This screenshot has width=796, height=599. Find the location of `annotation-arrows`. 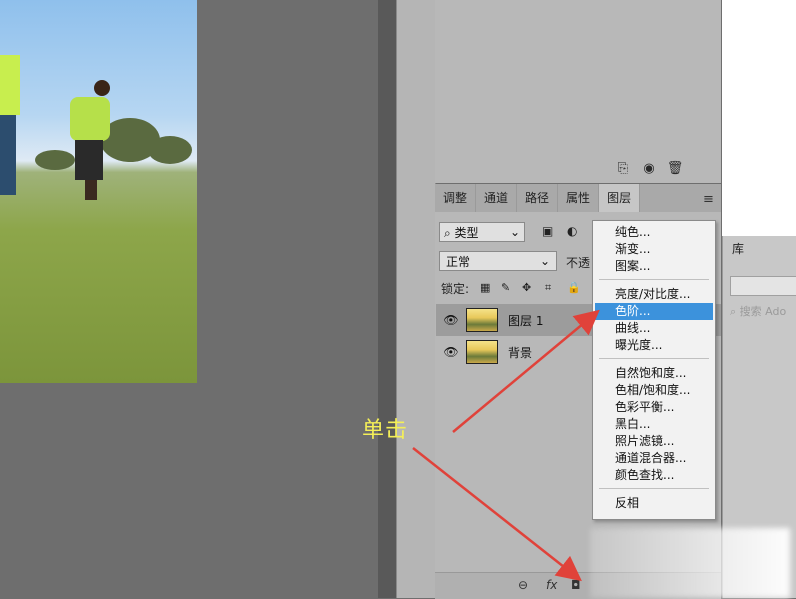

annotation-arrows is located at coordinates (506, 445).